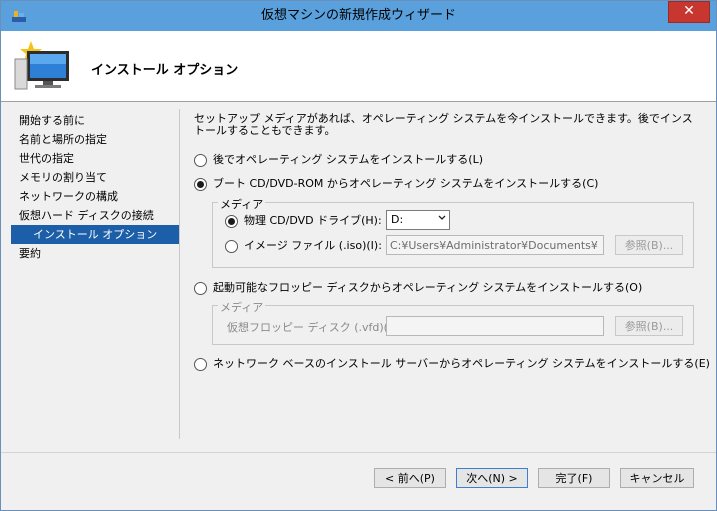  Describe the element at coordinates (95, 253) in the screenshot. I see `nav-step-summary: 要約` at that location.